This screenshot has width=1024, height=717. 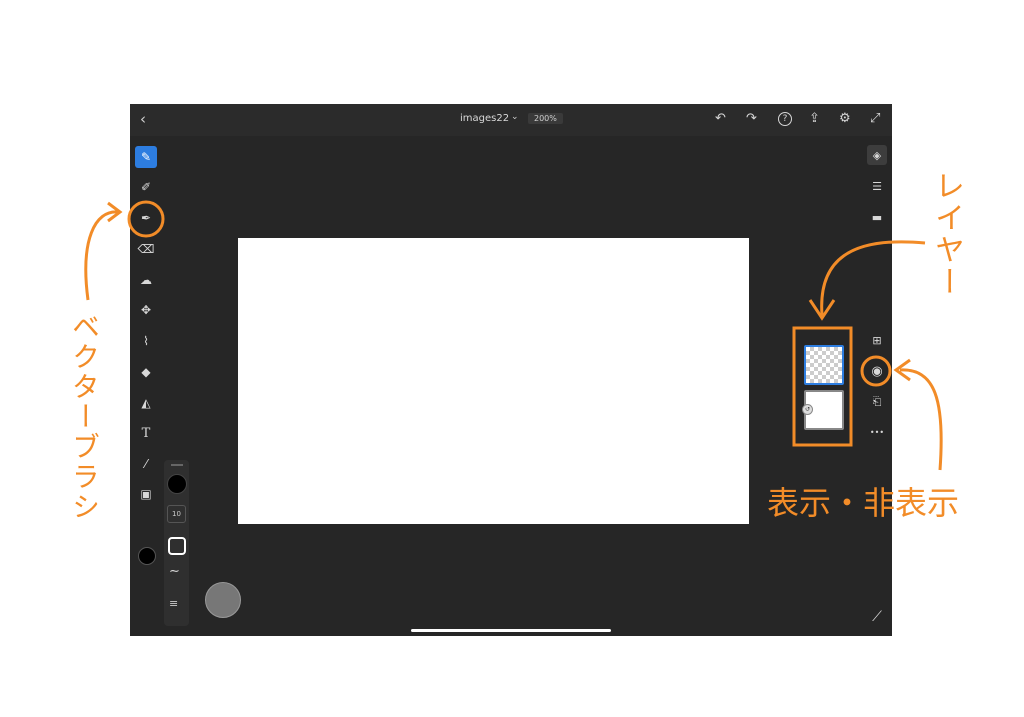 What do you see at coordinates (146, 403) in the screenshot?
I see `shape-tool-icon: ◭` at bounding box center [146, 403].